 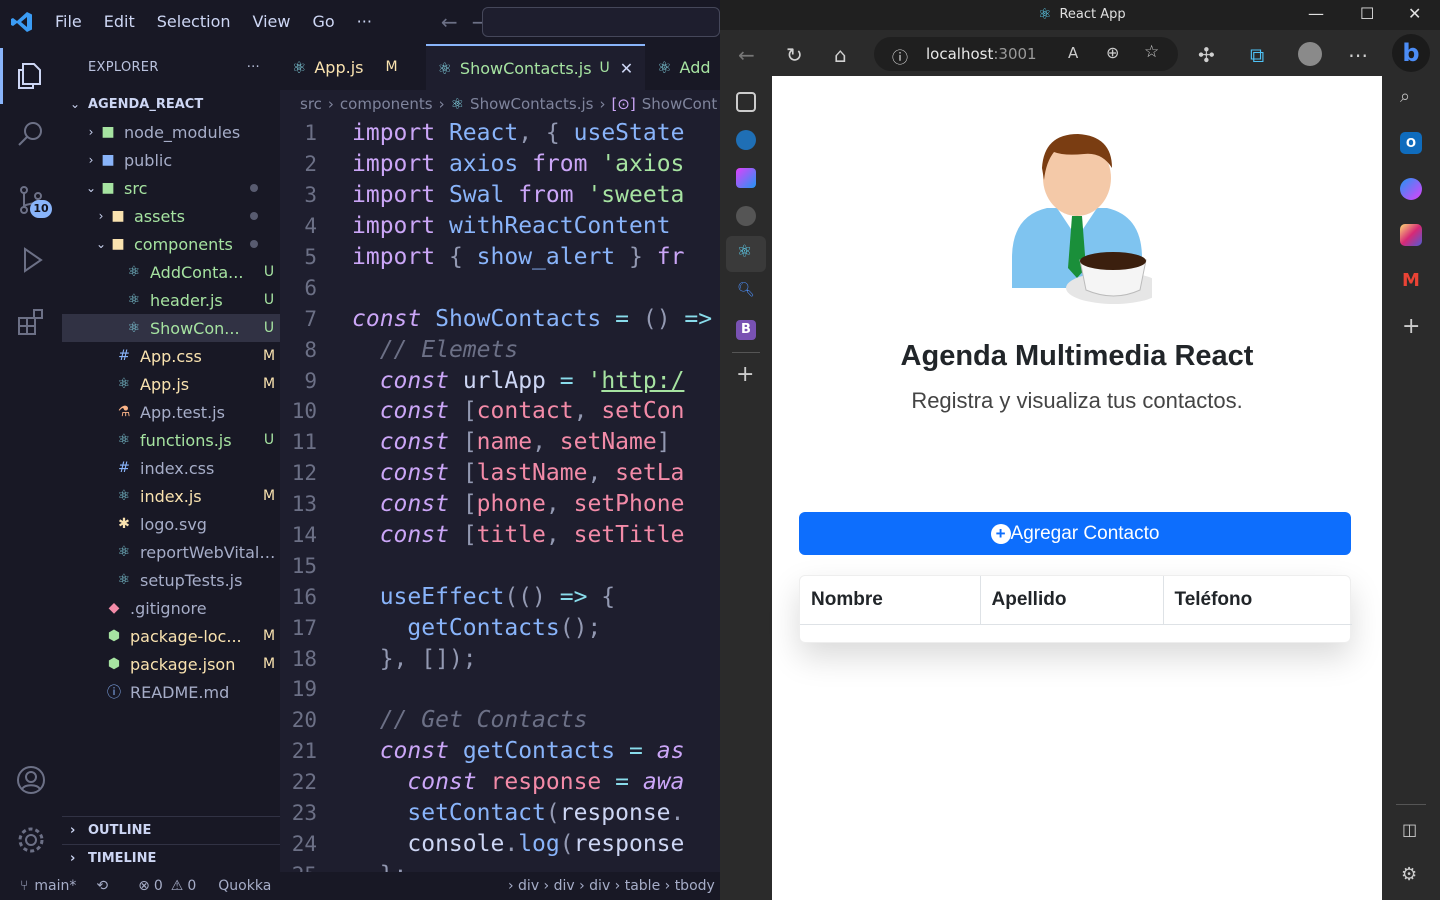 I want to click on git-status: M, so click(x=269, y=636).